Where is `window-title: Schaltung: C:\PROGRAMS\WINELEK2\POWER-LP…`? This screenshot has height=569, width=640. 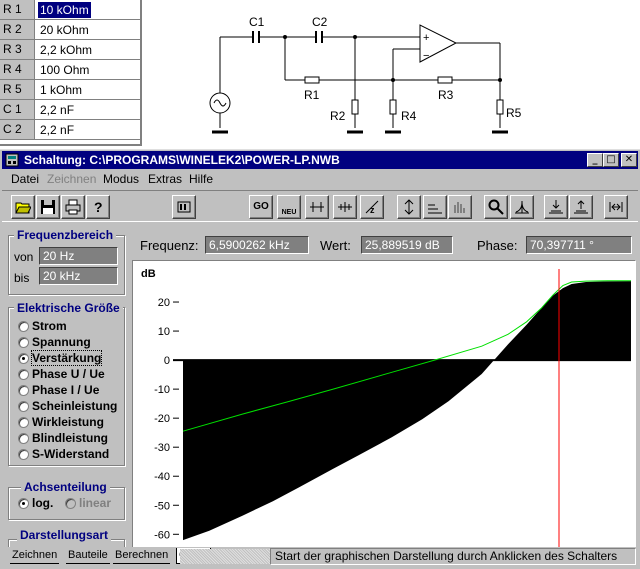
window-title: Schaltung: C:\PROGRAMS\WINELEK2\POWER-LP… is located at coordinates (182, 160).